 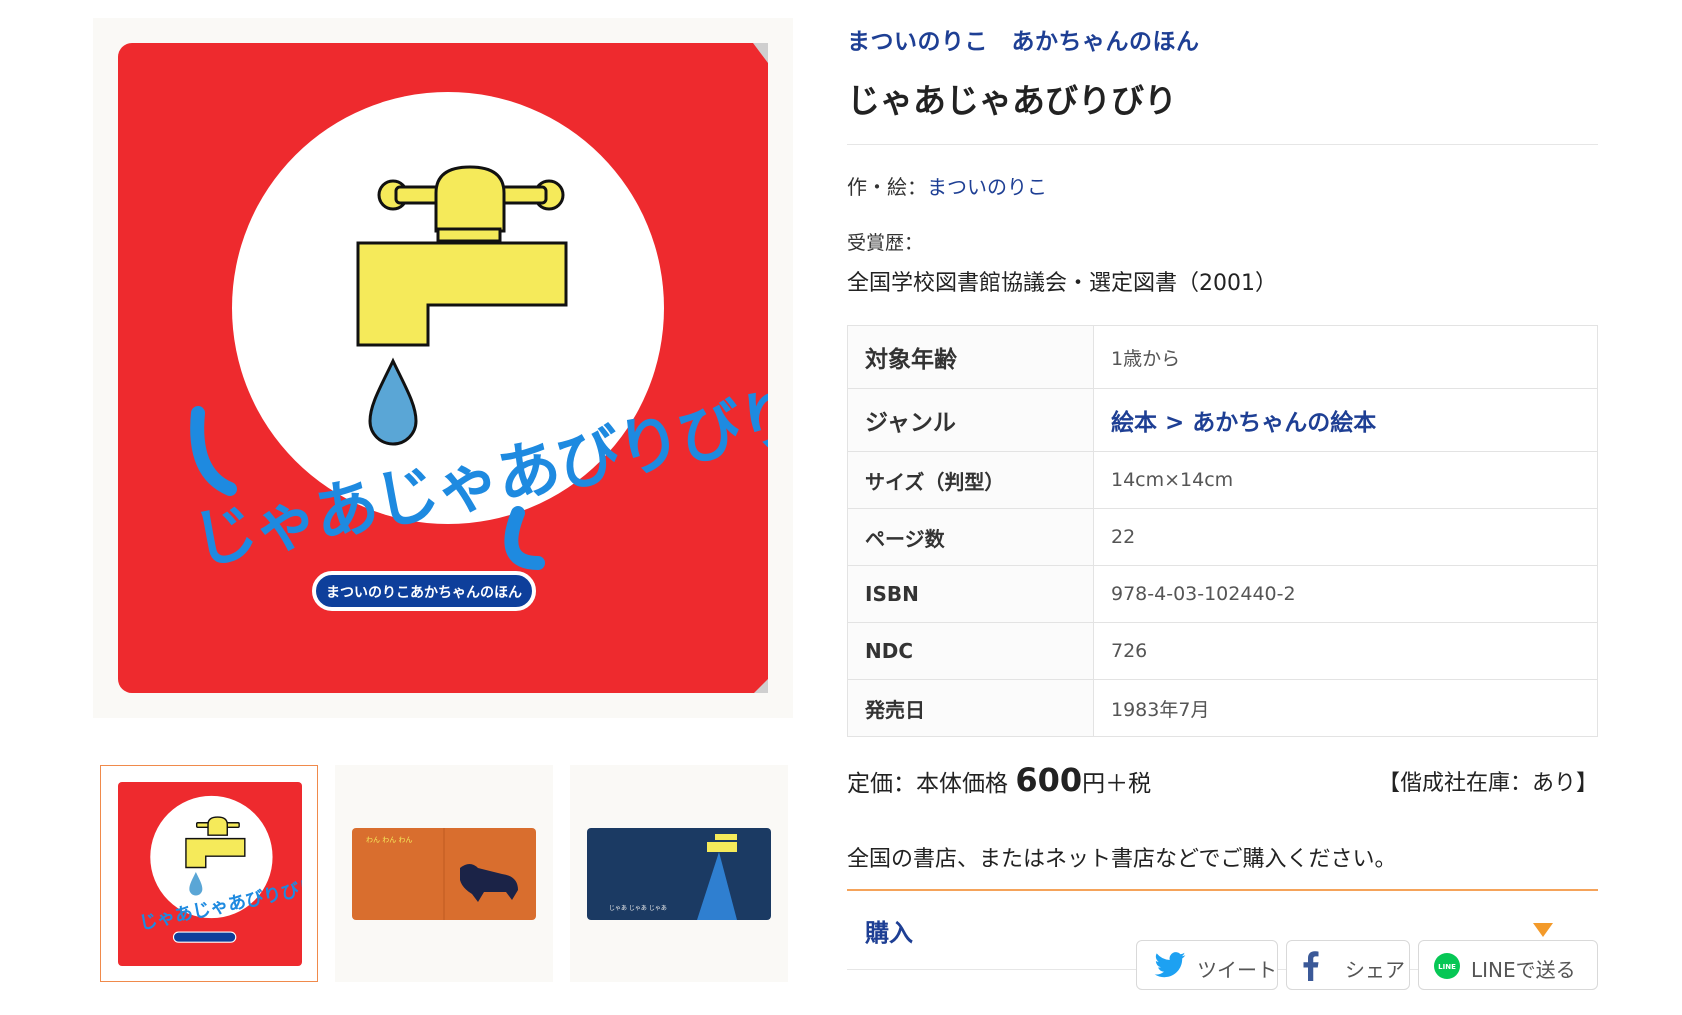 I want to click on triangle-down-icon, so click(x=1543, y=930).